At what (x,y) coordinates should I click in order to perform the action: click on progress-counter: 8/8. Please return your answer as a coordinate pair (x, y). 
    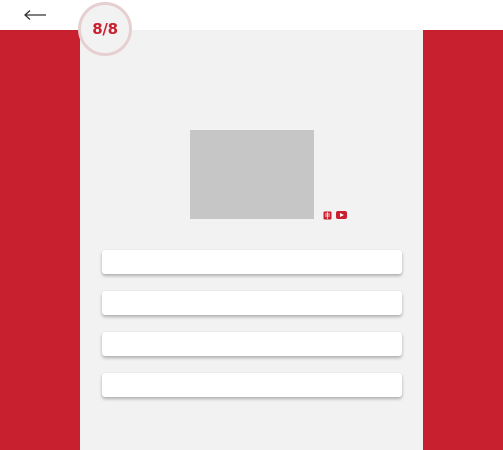
    Looking at the image, I should click on (105, 29).